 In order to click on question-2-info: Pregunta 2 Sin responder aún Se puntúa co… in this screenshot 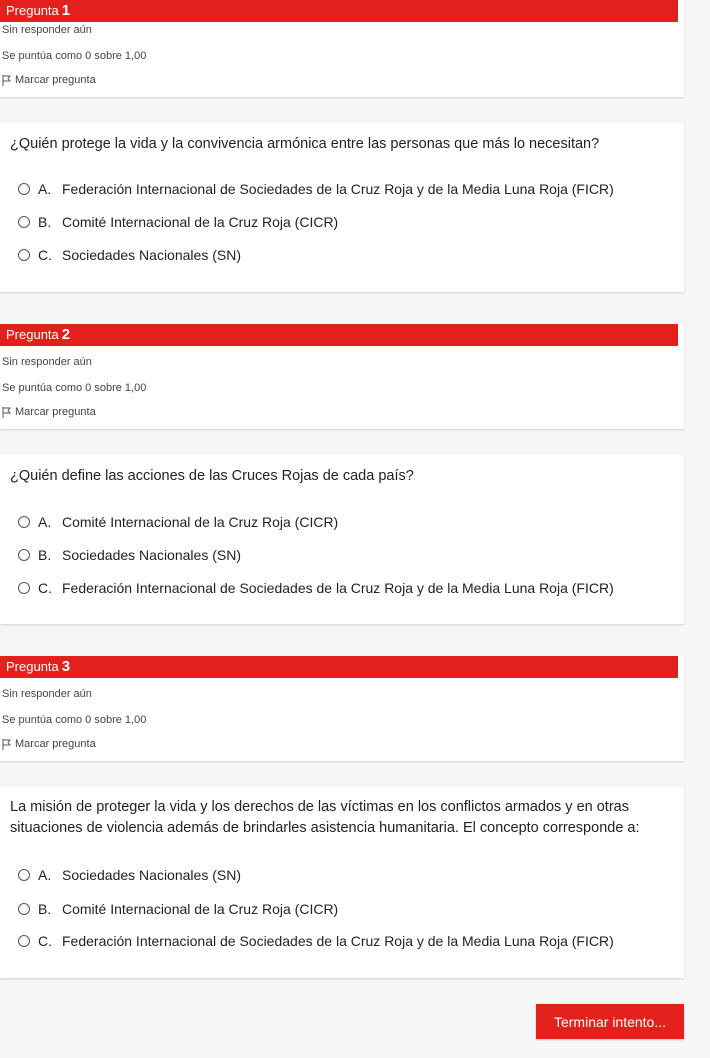, I will do `click(342, 376)`.